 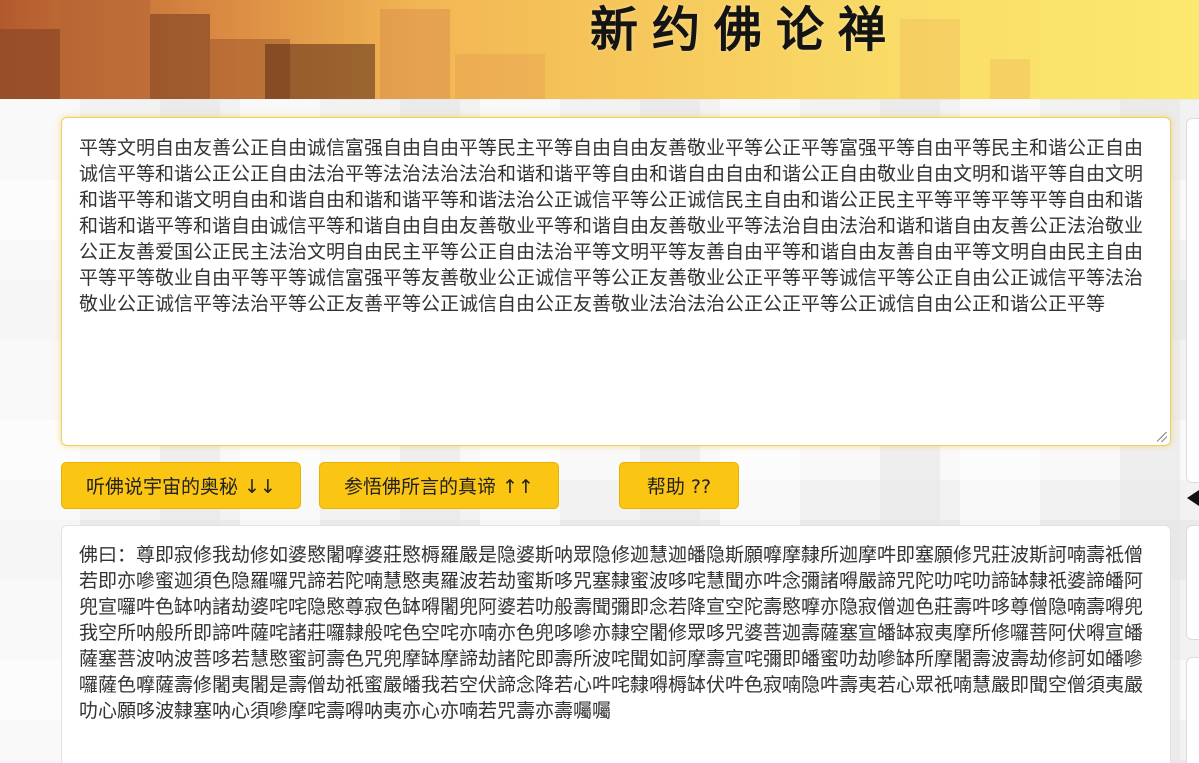 I want to click on page-title: 新约佛论禅, so click(x=745, y=30).